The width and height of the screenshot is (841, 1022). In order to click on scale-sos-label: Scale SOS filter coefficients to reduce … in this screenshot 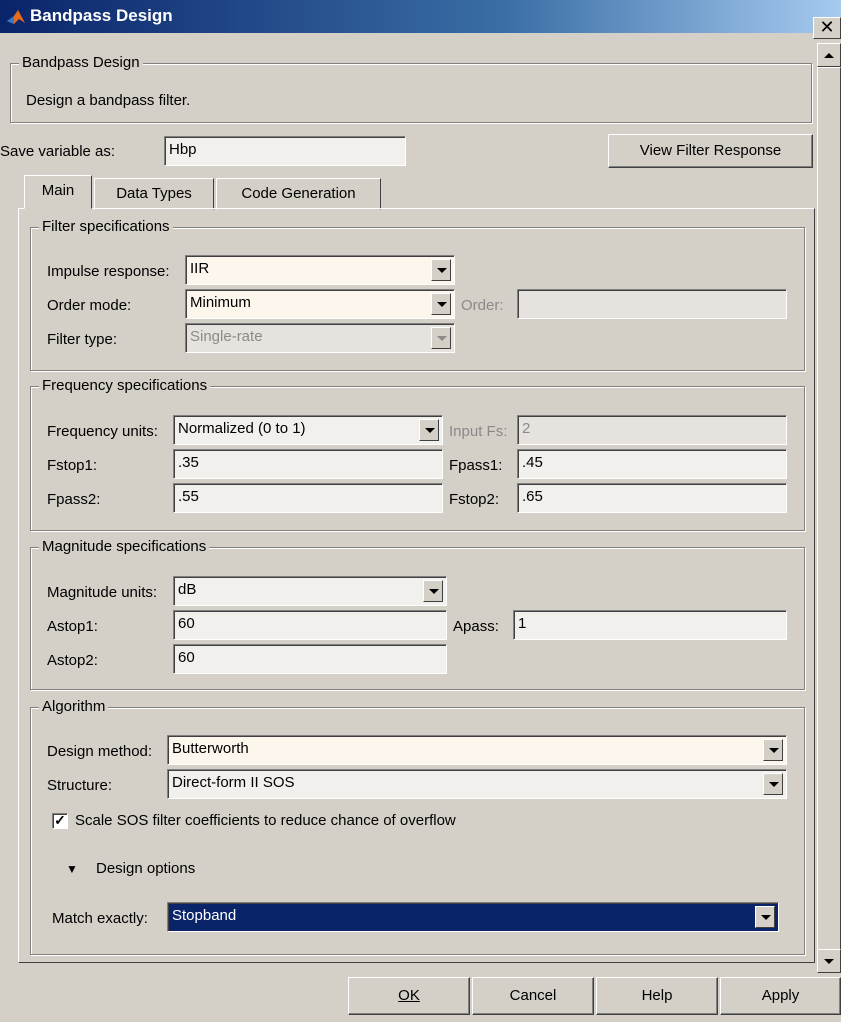, I will do `click(265, 820)`.